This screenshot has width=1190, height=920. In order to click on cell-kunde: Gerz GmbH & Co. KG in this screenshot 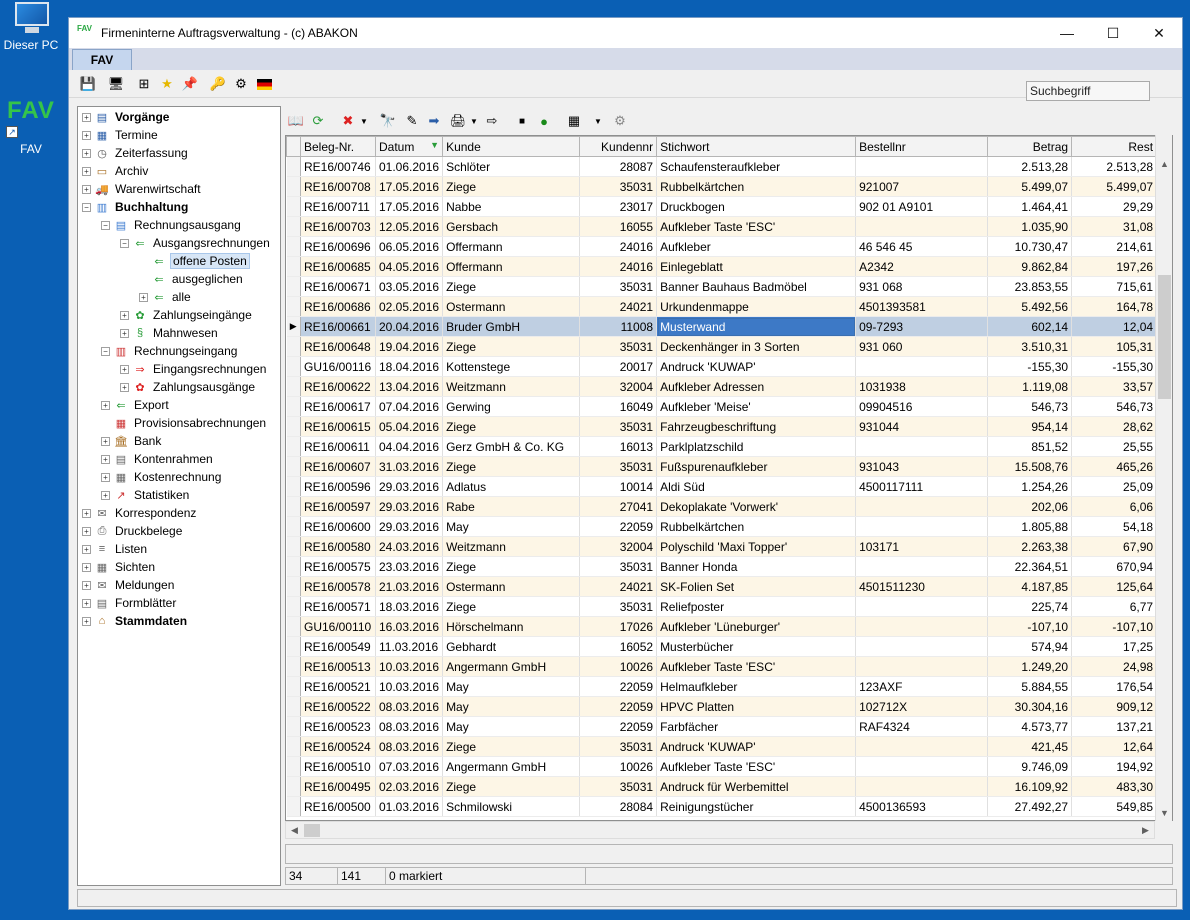, I will do `click(511, 446)`.